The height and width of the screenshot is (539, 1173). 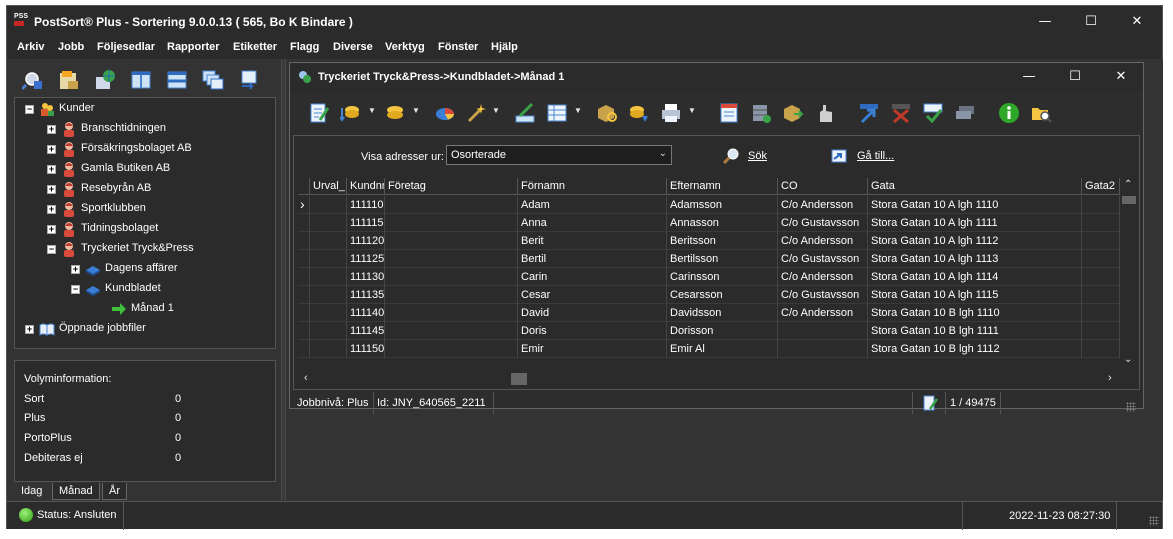 What do you see at coordinates (213, 80) in the screenshot?
I see `windows-cascade-icon` at bounding box center [213, 80].